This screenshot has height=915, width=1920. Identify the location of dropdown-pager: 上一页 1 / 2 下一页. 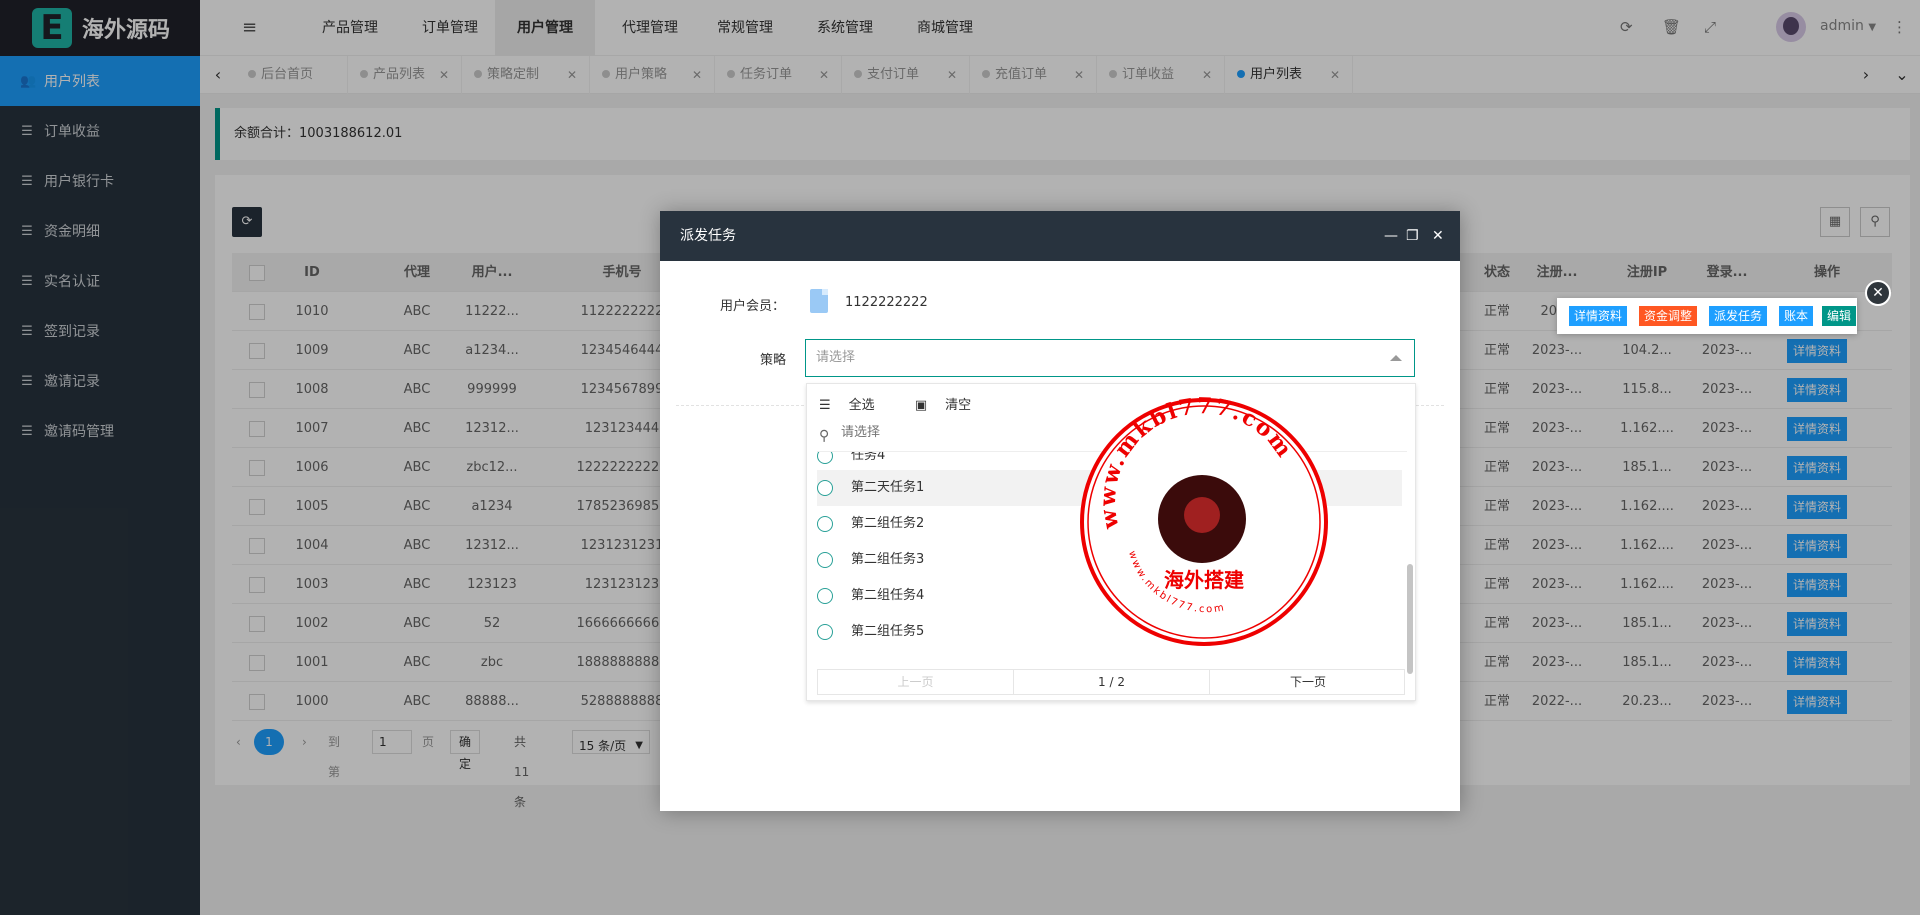
(1111, 682).